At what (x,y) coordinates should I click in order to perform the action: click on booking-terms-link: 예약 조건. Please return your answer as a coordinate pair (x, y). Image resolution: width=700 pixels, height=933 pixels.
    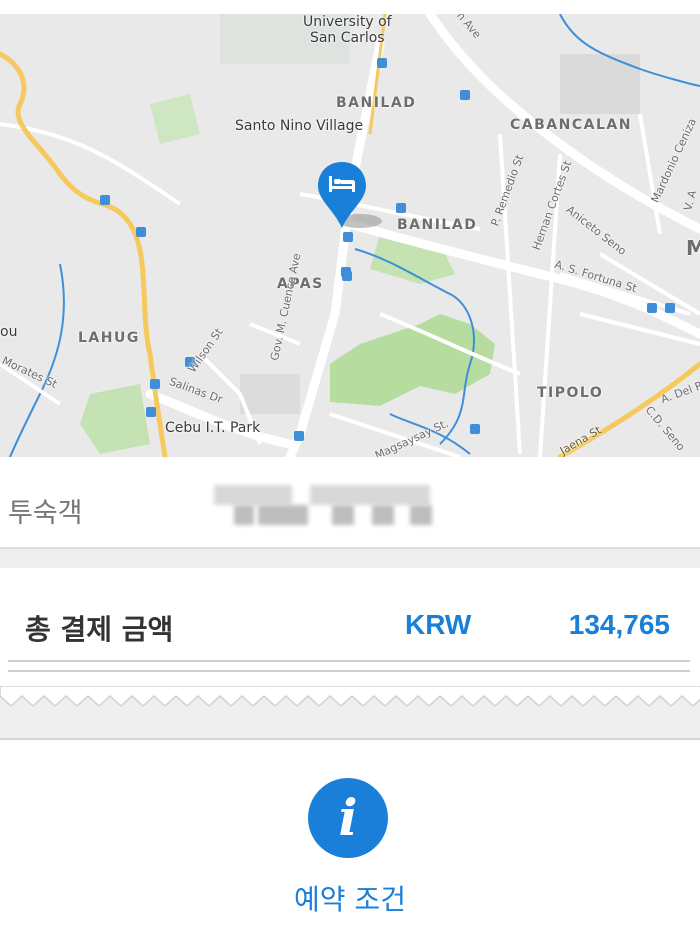
    Looking at the image, I should click on (350, 898).